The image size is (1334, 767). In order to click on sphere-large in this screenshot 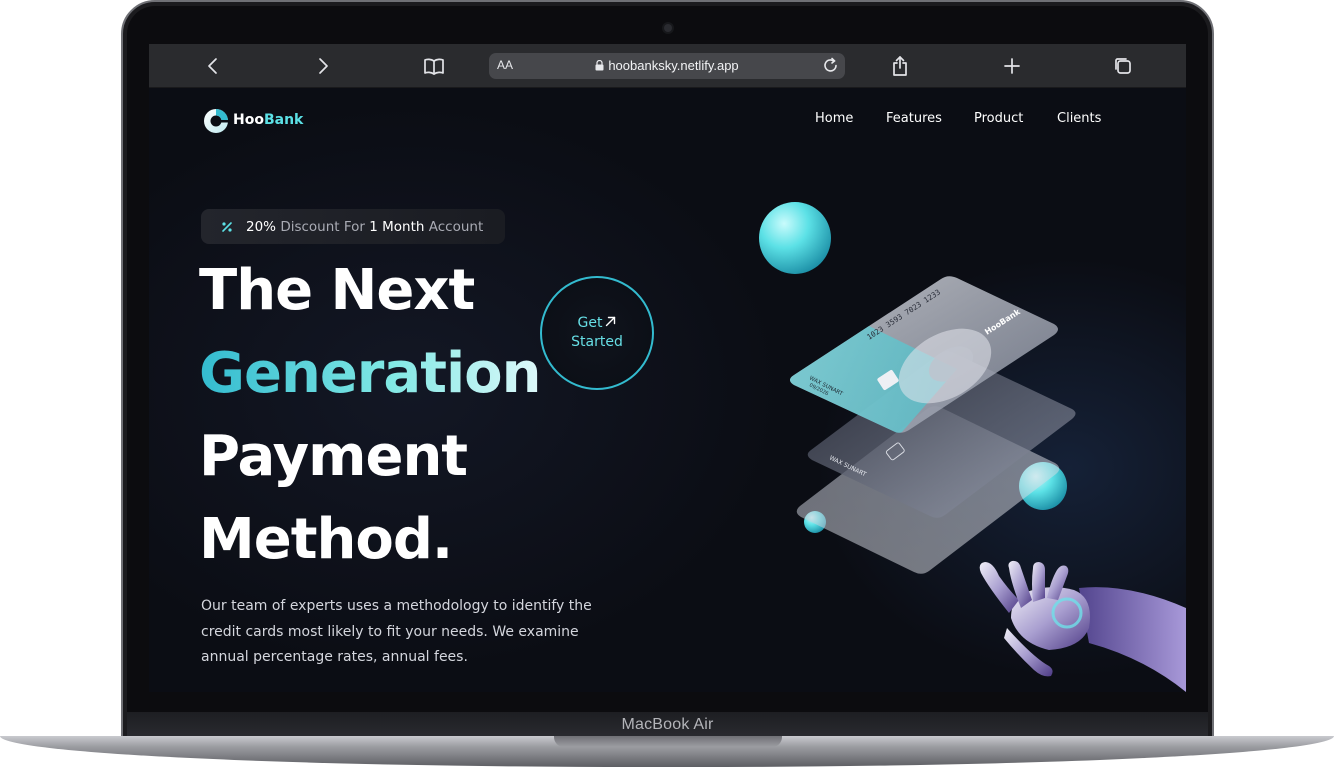, I will do `click(795, 238)`.